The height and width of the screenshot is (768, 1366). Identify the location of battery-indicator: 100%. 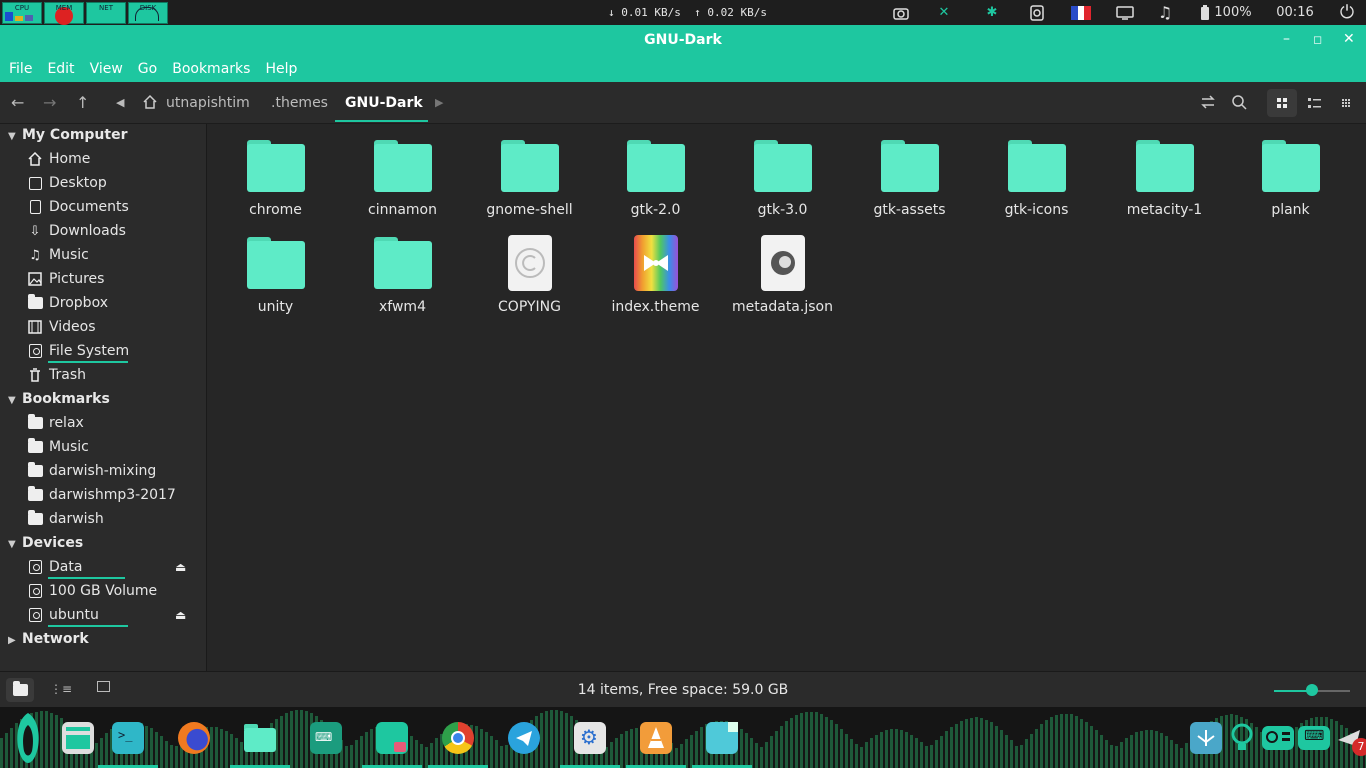
(1226, 12).